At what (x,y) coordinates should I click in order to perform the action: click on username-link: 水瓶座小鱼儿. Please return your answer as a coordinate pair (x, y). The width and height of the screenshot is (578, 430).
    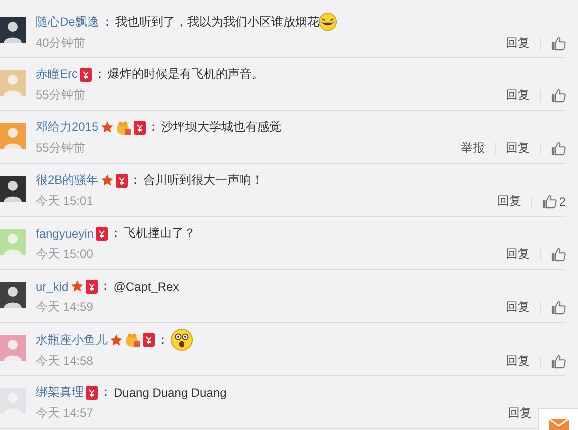
    Looking at the image, I should click on (72, 340).